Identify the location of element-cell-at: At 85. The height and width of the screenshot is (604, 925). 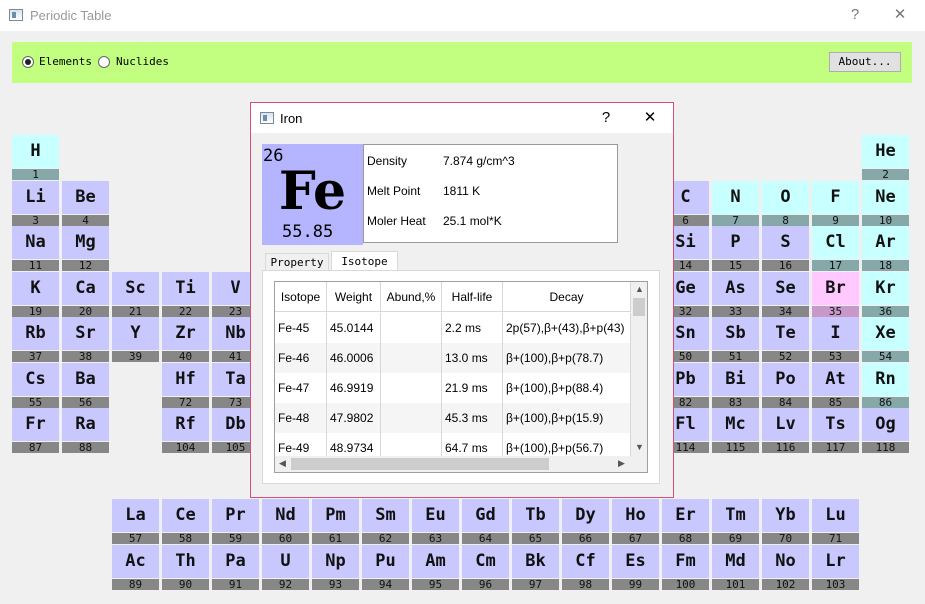
(835, 385).